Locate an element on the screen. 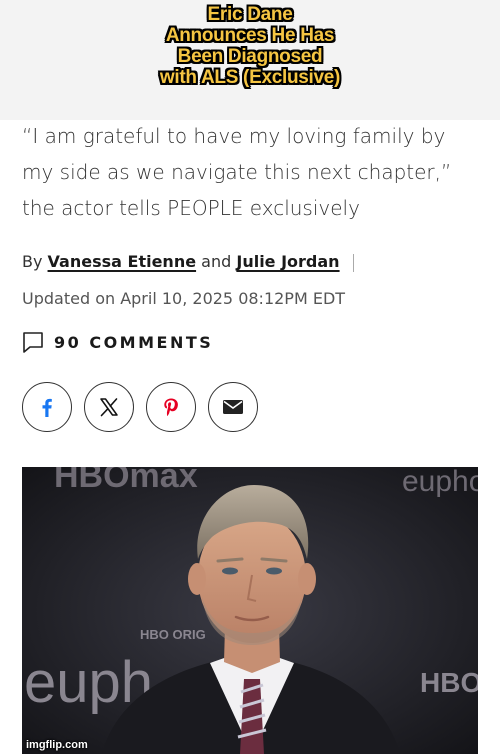  author-link-2: Julie Jordan is located at coordinates (287, 261).